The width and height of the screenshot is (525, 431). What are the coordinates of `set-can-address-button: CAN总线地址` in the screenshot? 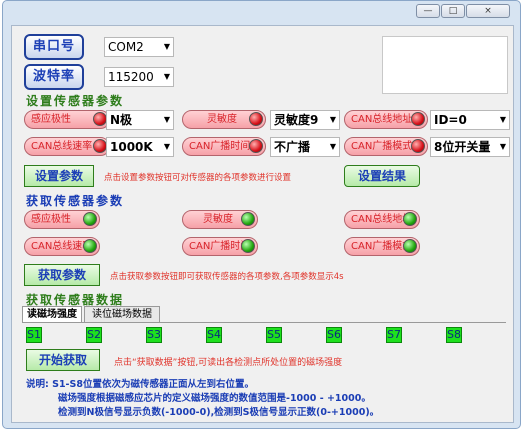 It's located at (386, 119).